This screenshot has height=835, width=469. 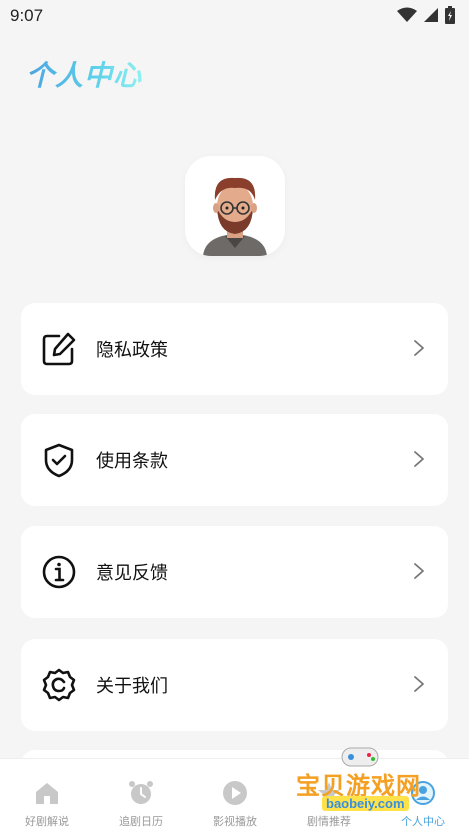 I want to click on menu-item-feedback: 意见反馈, so click(x=234, y=572).